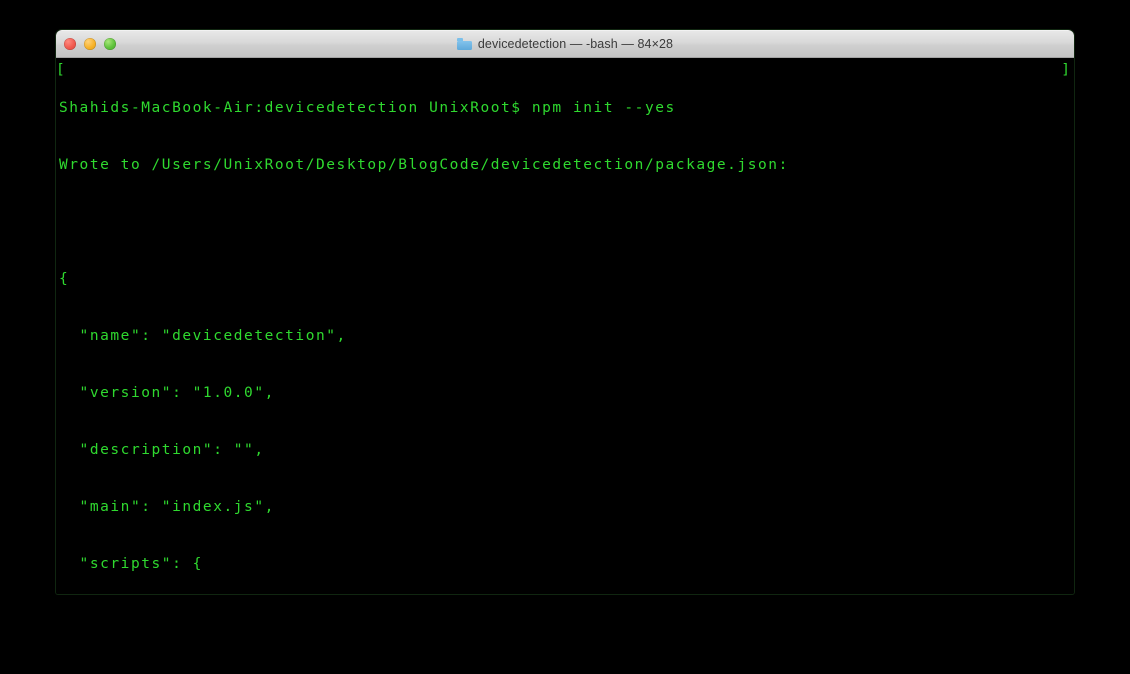 The height and width of the screenshot is (674, 1130). What do you see at coordinates (70, 44) in the screenshot?
I see `close-button` at bounding box center [70, 44].